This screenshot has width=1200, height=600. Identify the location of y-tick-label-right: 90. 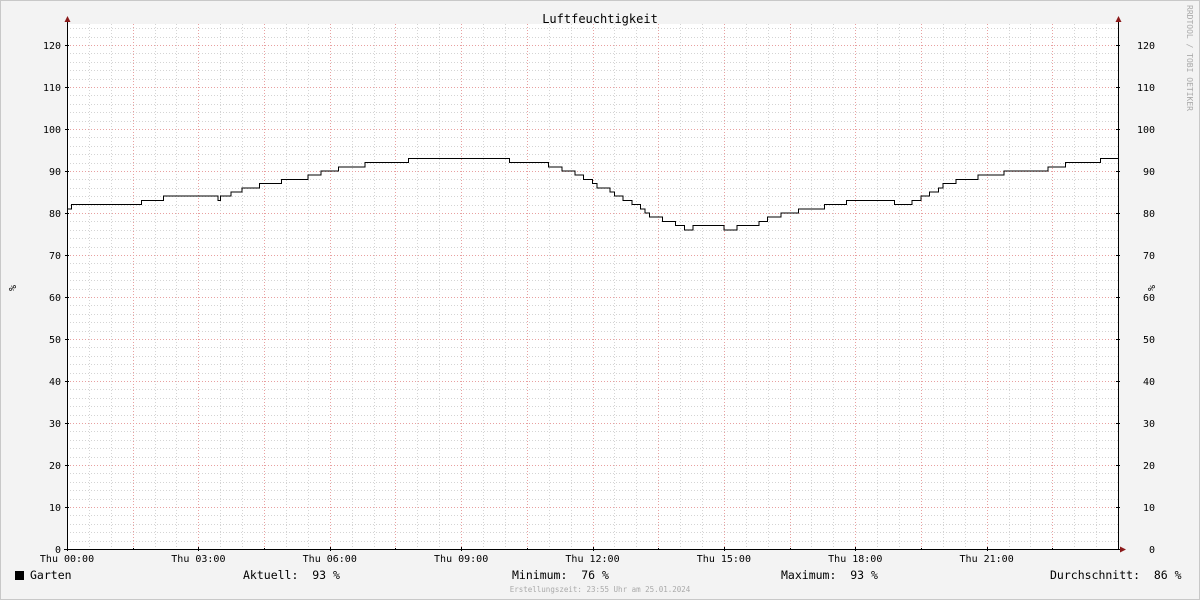
(1149, 172).